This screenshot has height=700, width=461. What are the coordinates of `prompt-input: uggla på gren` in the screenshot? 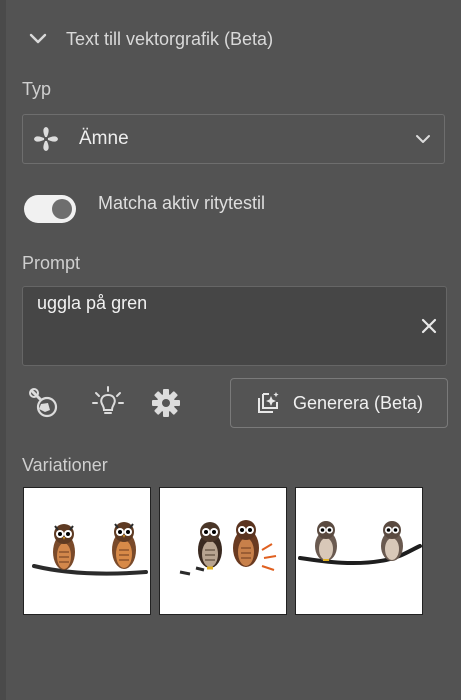 It's located at (234, 326).